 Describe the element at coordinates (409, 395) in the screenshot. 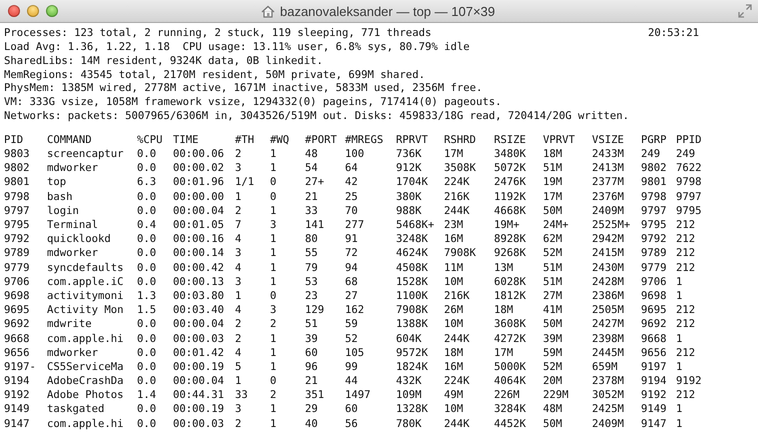

I see `table-cell-text: 109M` at that location.